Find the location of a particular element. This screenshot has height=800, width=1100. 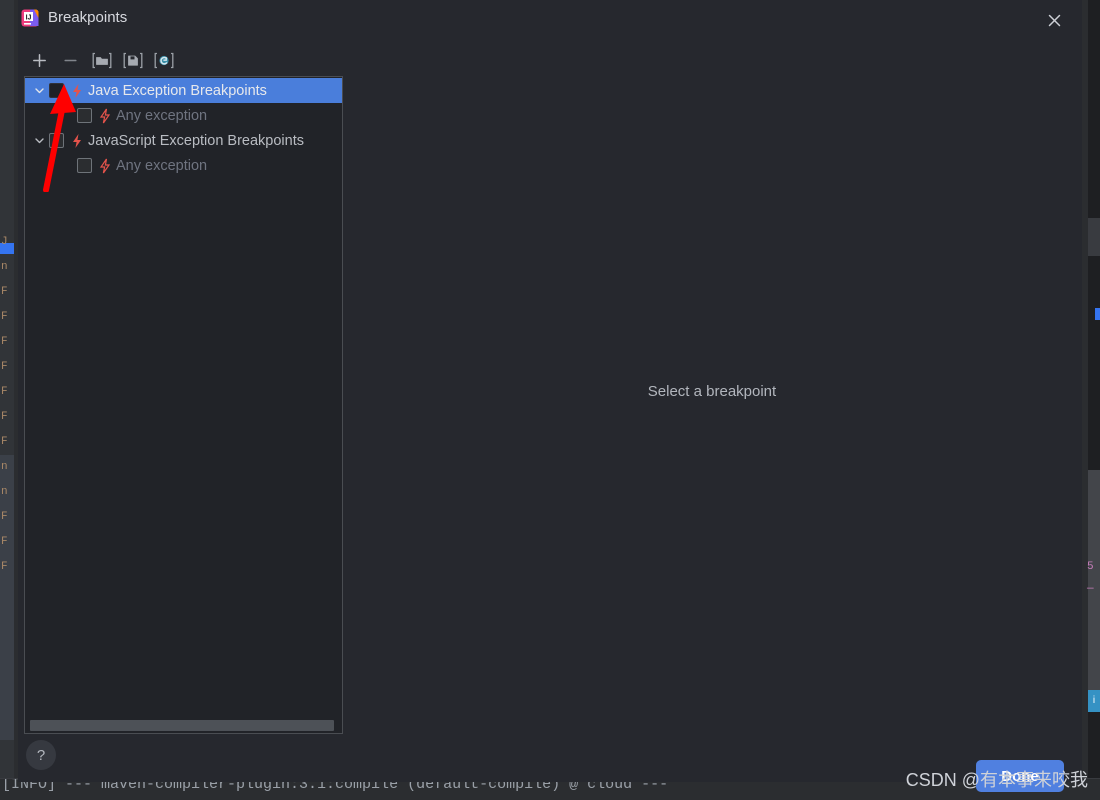

dialog-title: Breakpoints is located at coordinates (88, 17).